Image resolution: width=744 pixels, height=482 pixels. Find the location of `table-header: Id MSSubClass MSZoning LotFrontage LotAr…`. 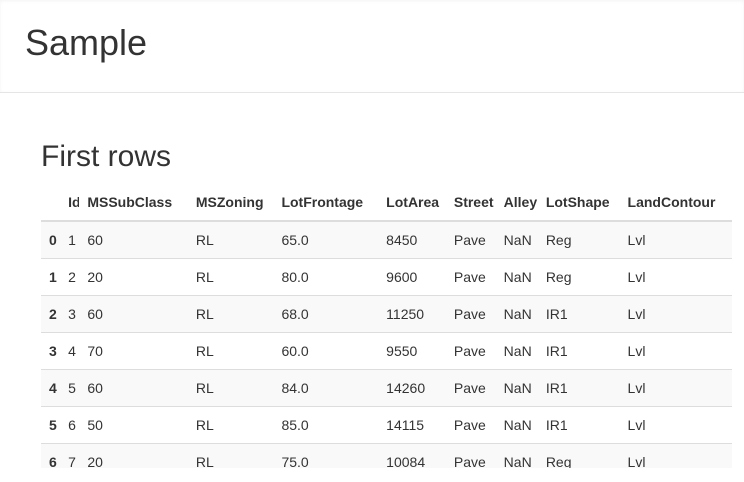

table-header: Id MSSubClass MSZoning LotFrontage LotAr… is located at coordinates (386, 203).